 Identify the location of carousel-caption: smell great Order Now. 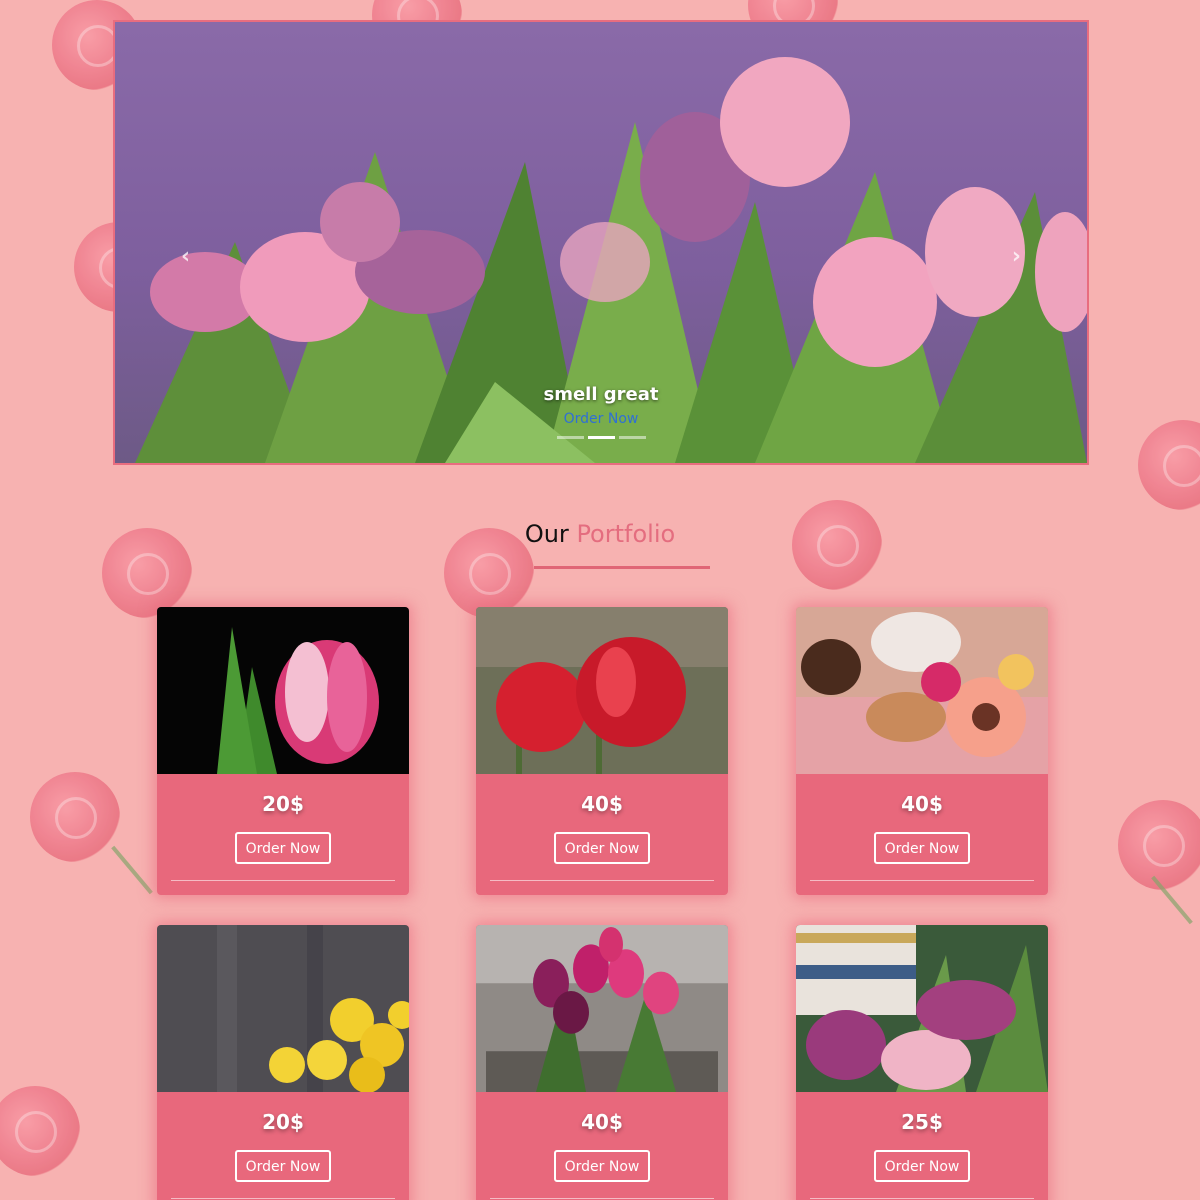
(601, 405).